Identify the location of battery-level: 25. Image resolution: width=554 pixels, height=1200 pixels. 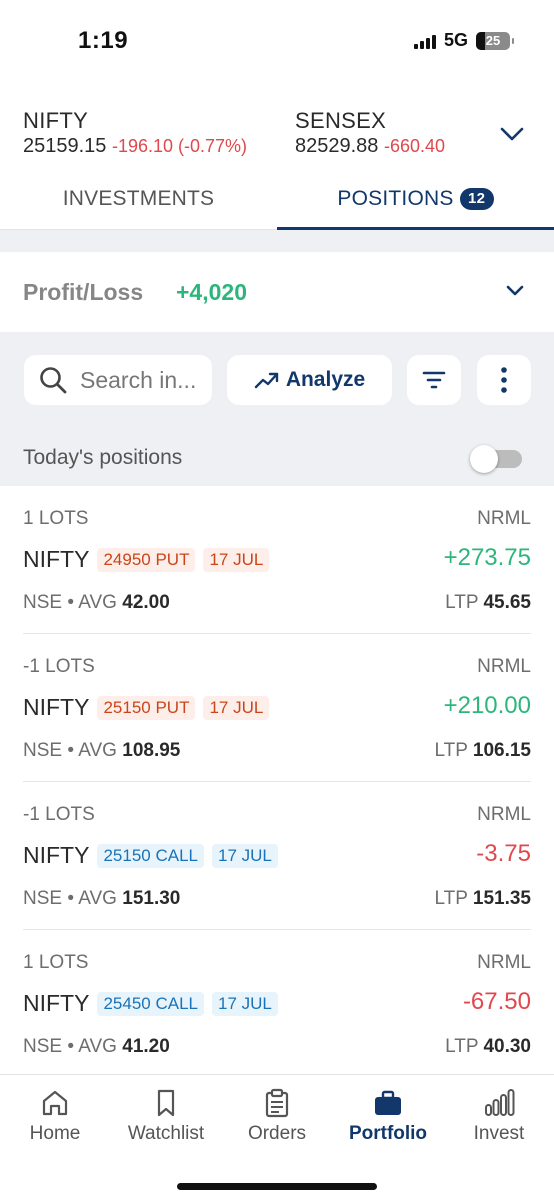
(493, 40).